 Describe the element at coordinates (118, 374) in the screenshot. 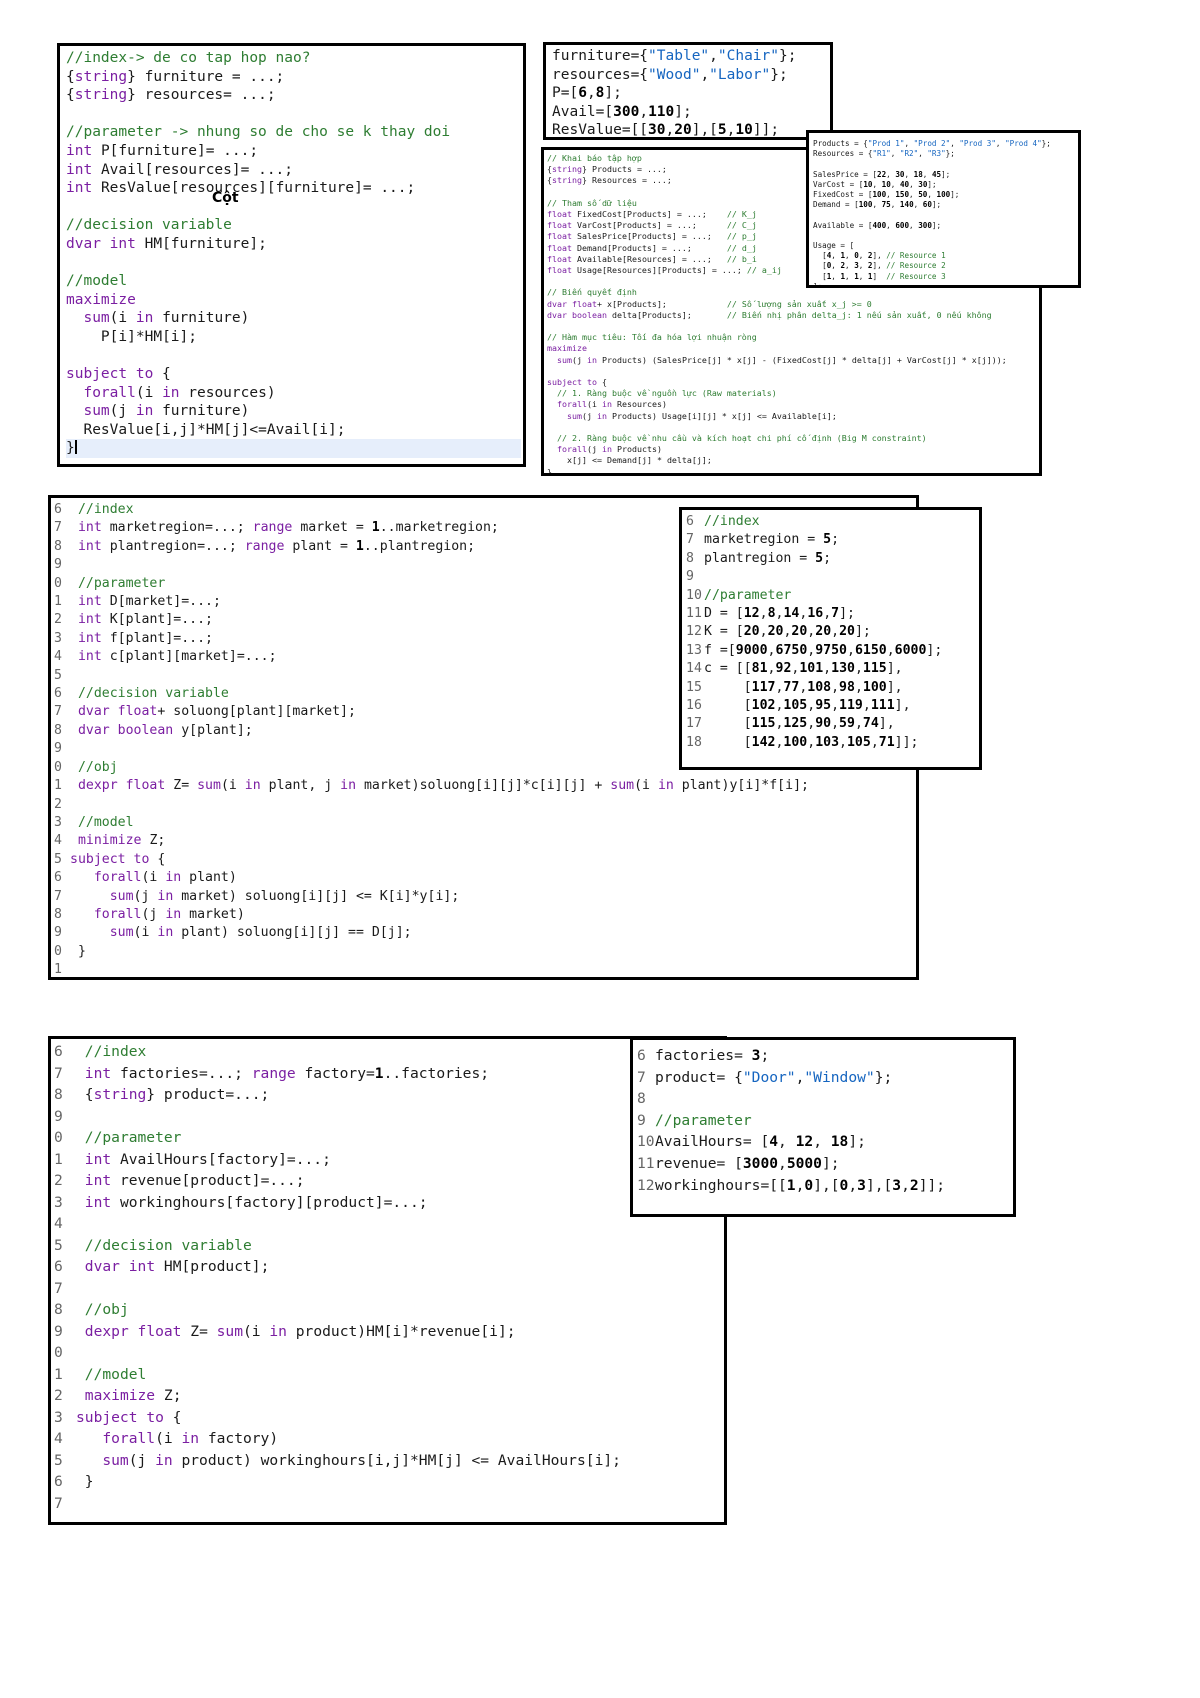

I see `code-text: subject to {` at that location.